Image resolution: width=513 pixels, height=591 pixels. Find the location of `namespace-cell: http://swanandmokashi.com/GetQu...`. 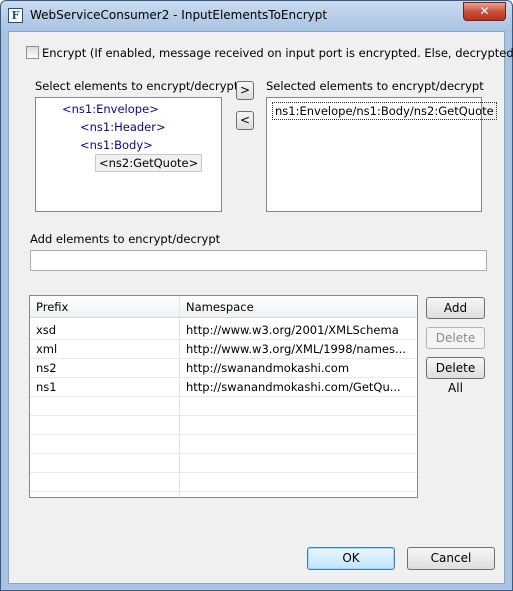

namespace-cell: http://swanandmokashi.com/GetQu... is located at coordinates (293, 387).